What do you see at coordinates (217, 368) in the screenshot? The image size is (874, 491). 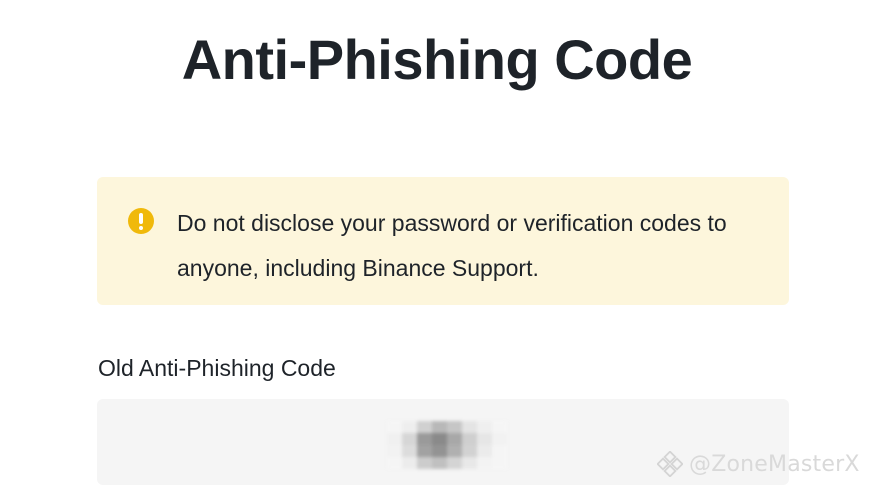 I see `old-code-label: Old Anti-Phishing Code` at bounding box center [217, 368].